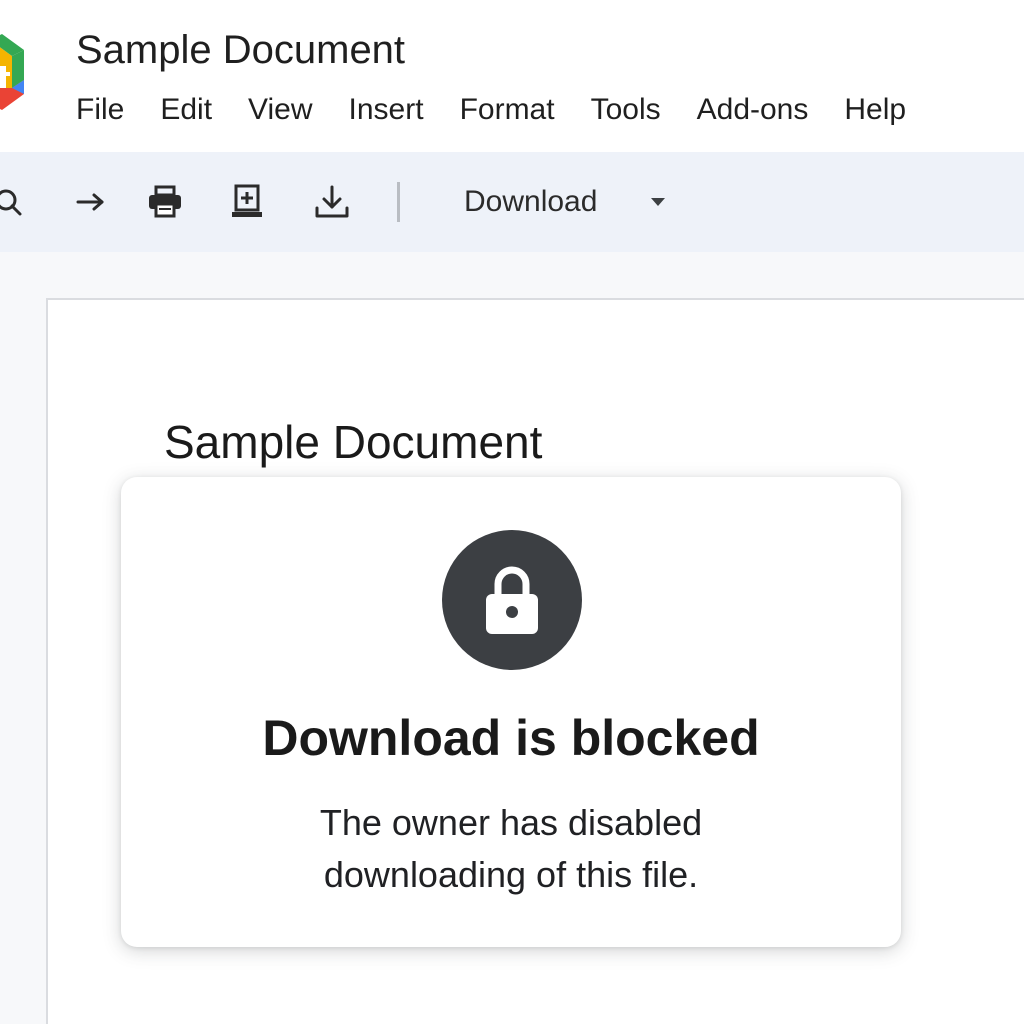 This screenshot has width=1024, height=1024. What do you see at coordinates (353, 442) in the screenshot?
I see `page-heading: Sample Document` at bounding box center [353, 442].